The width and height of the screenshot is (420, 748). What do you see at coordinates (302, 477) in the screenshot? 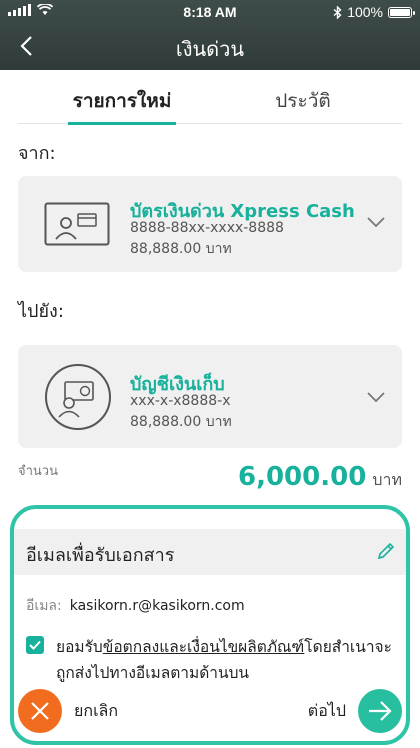
I see `amount-value: 6,000.00` at bounding box center [302, 477].